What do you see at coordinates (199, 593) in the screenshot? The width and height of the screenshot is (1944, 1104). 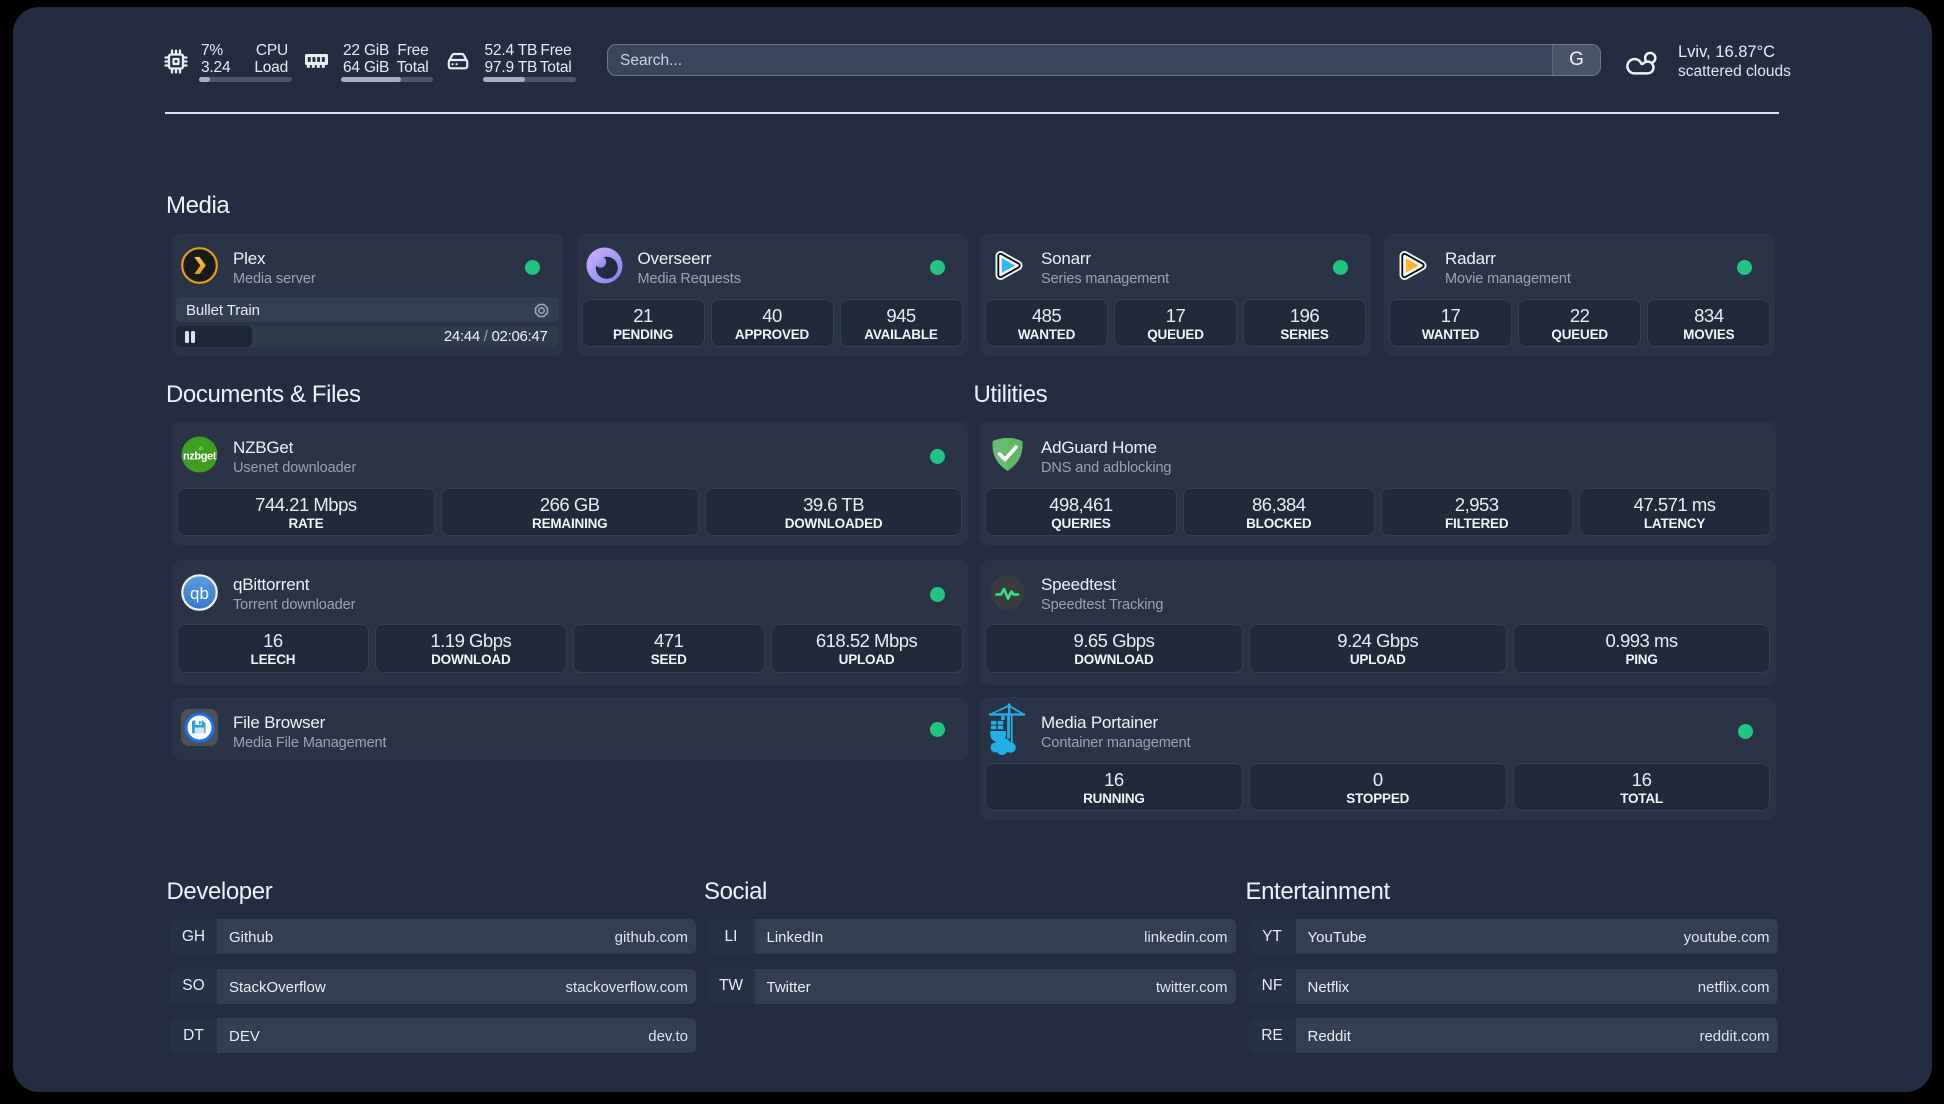 I see `svg-text: qb` at bounding box center [199, 593].